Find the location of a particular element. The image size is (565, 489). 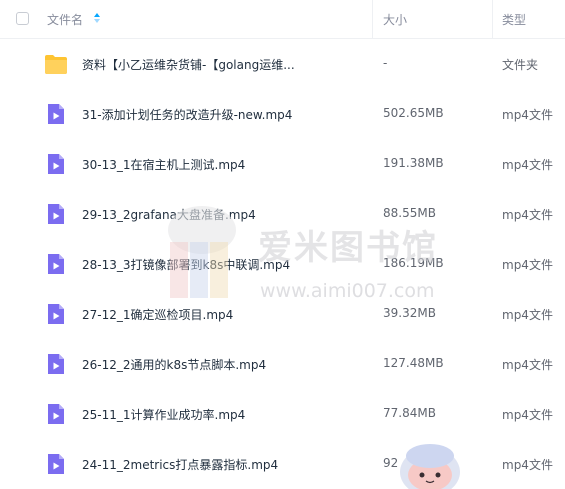

file-row: 31-添加计划任务的改造升级-new.mp4 502.65MB mp4文件 is located at coordinates (282, 114).